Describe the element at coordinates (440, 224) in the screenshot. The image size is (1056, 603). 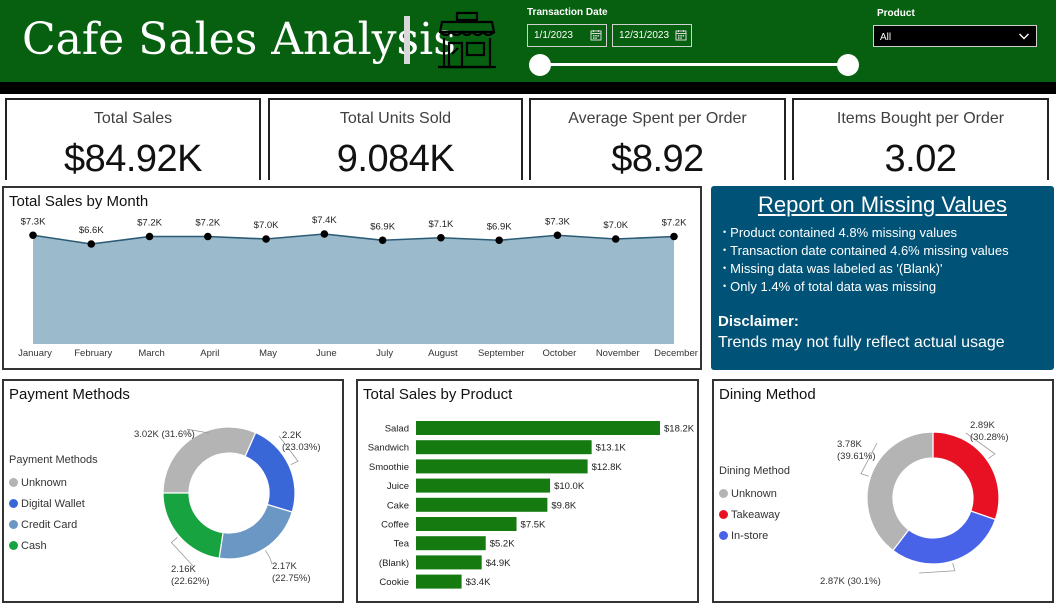
I see `data-label: $7.1K` at that location.